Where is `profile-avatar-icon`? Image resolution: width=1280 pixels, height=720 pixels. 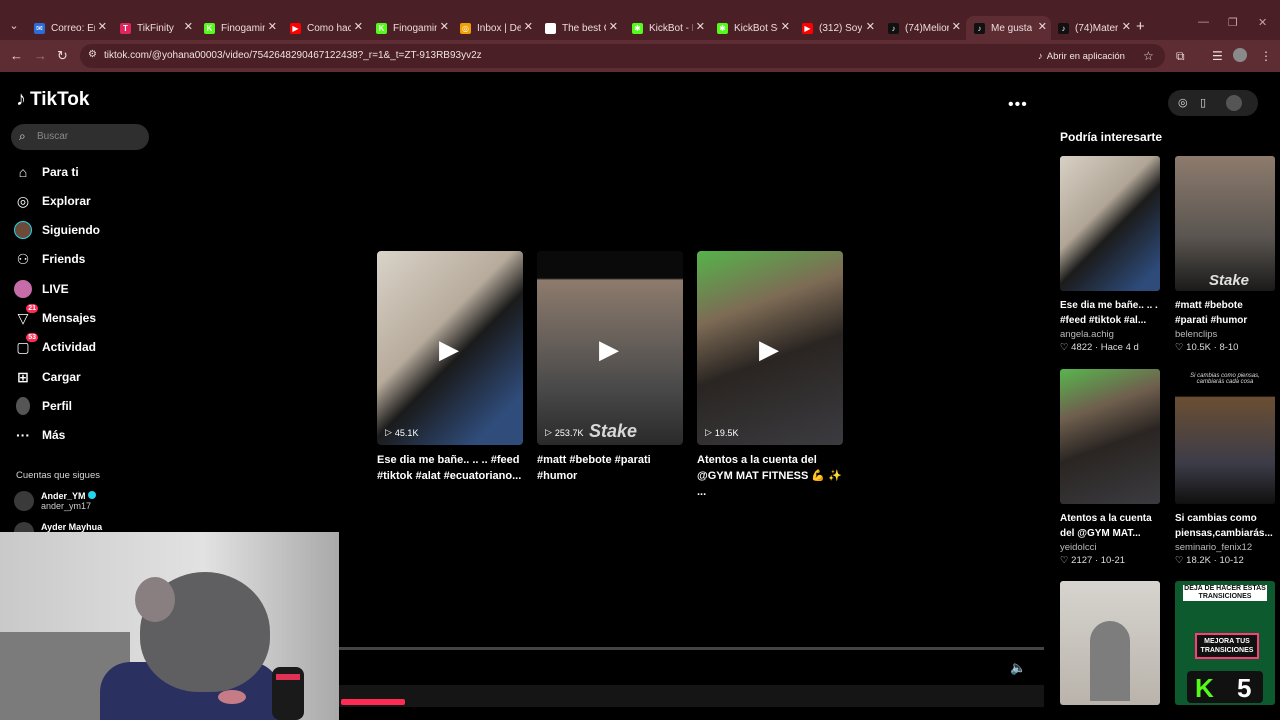
profile-avatar-icon is located at coordinates (1240, 55).